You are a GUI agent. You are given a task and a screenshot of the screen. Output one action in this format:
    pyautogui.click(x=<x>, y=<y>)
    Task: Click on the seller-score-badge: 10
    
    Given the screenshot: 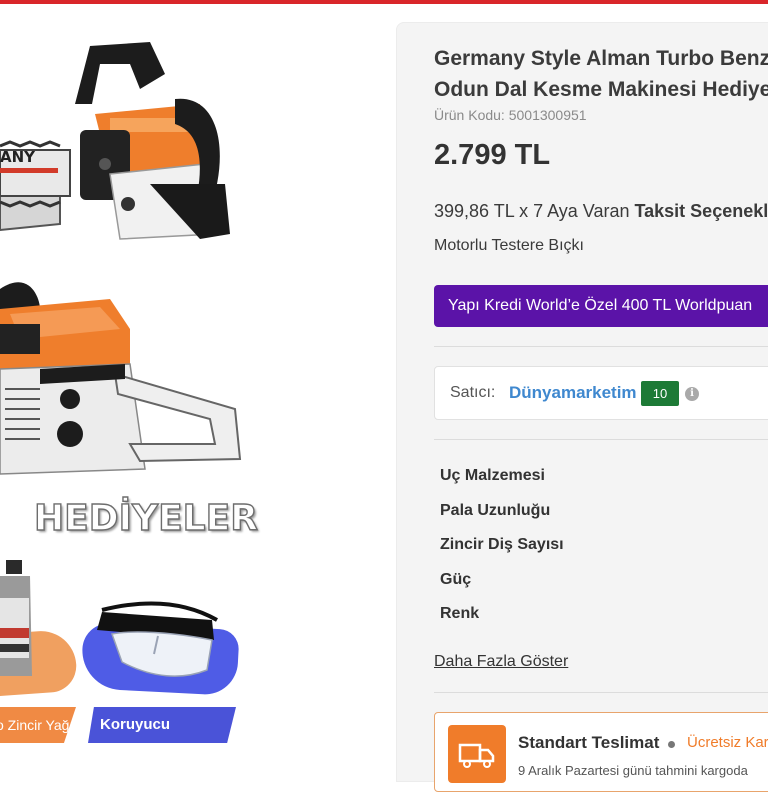 What is the action you would take?
    pyautogui.click(x=660, y=393)
    